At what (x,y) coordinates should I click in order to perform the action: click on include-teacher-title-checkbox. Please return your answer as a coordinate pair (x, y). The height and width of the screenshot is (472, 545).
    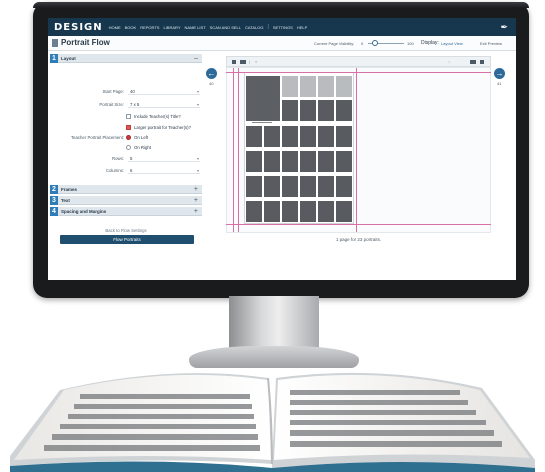
    Looking at the image, I should click on (128, 116).